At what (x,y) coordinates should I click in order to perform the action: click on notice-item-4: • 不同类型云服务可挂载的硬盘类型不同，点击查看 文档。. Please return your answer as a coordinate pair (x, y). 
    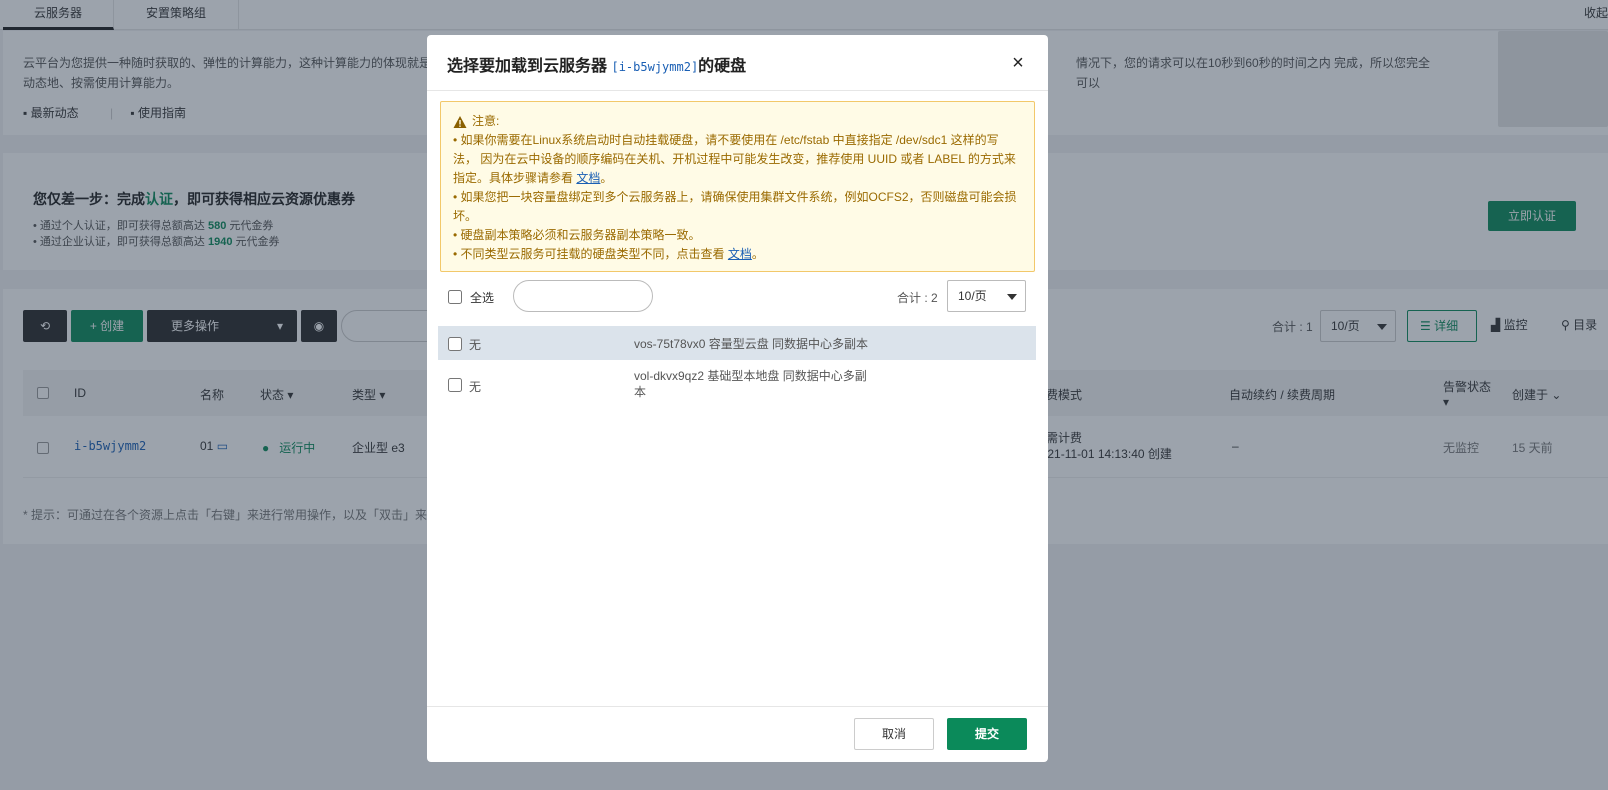
    Looking at the image, I should click on (737, 254).